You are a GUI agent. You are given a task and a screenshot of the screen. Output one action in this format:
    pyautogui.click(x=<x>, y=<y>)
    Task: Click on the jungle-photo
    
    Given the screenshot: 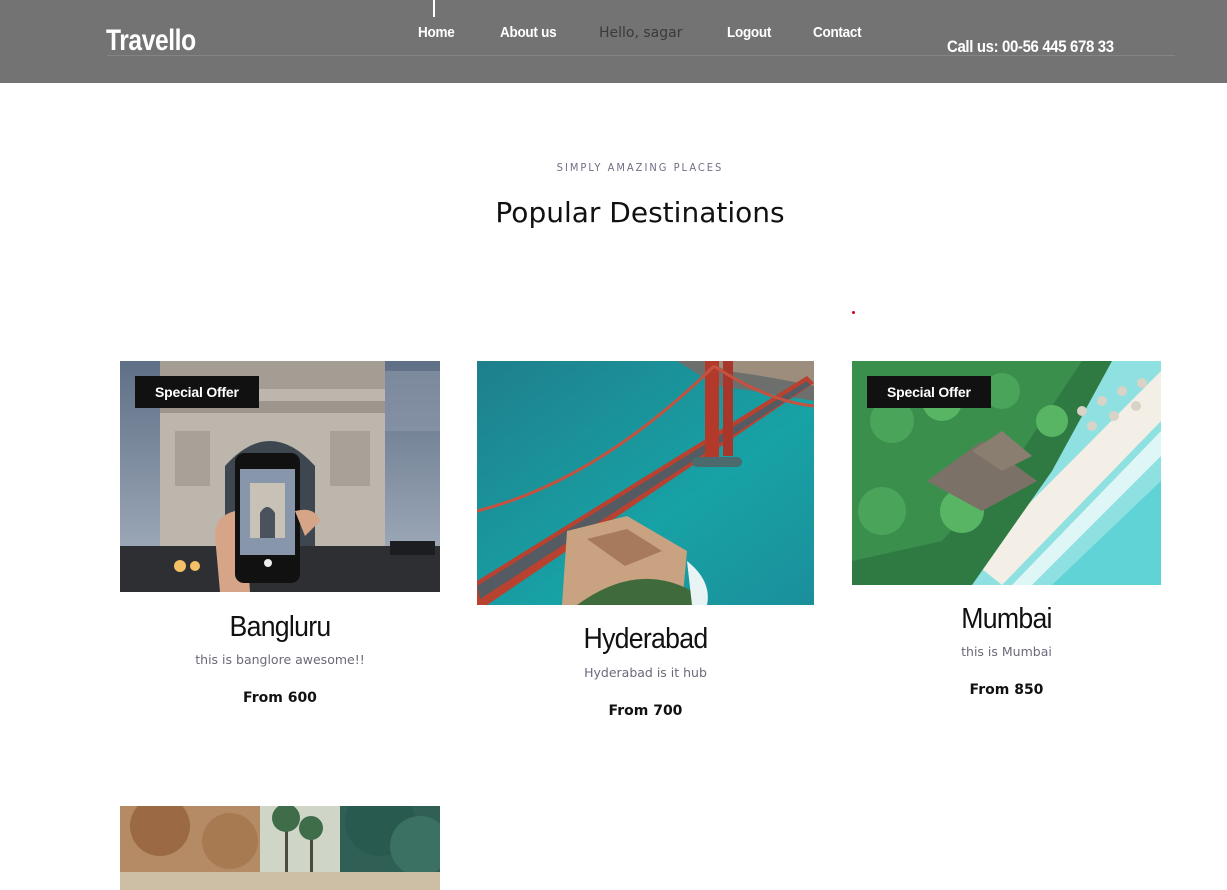 What is the action you would take?
    pyautogui.click(x=280, y=848)
    